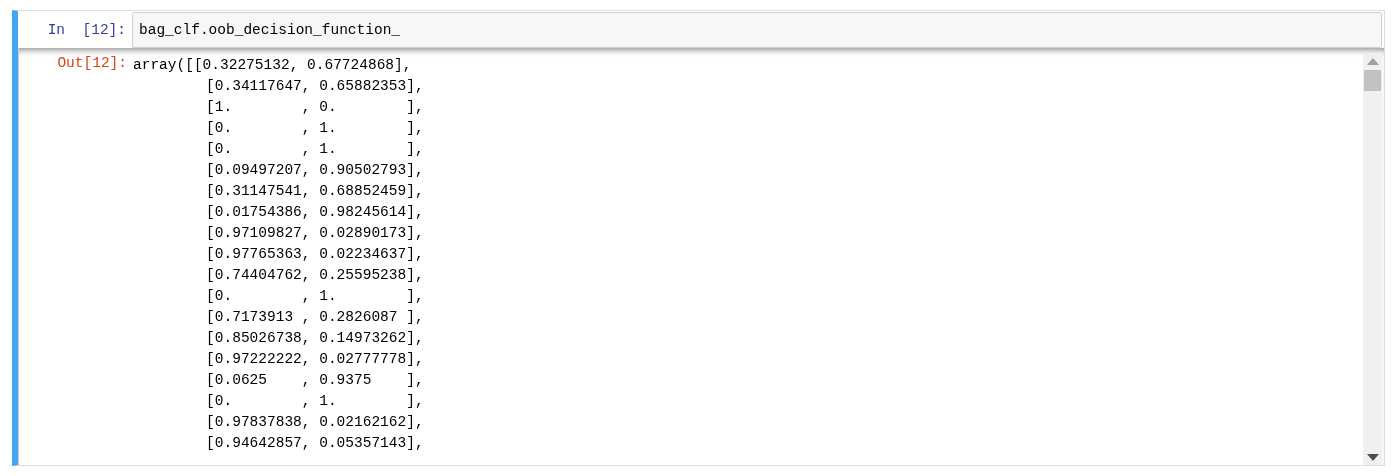  What do you see at coordinates (314, 422) in the screenshot?
I see `output-line: [0.97837838, 0.02162162],` at bounding box center [314, 422].